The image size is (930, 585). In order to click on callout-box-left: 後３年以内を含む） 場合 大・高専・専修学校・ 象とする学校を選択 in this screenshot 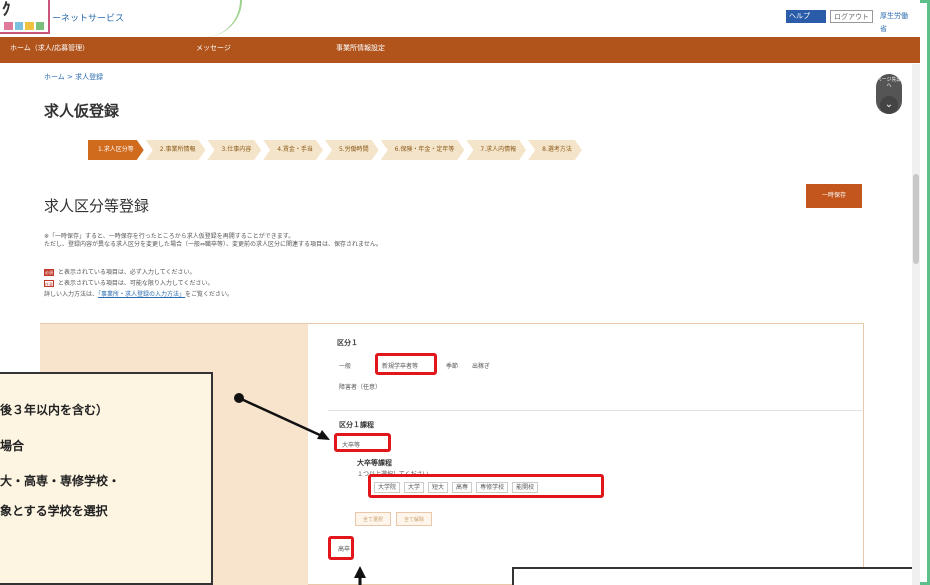, I will do `click(106, 478)`.